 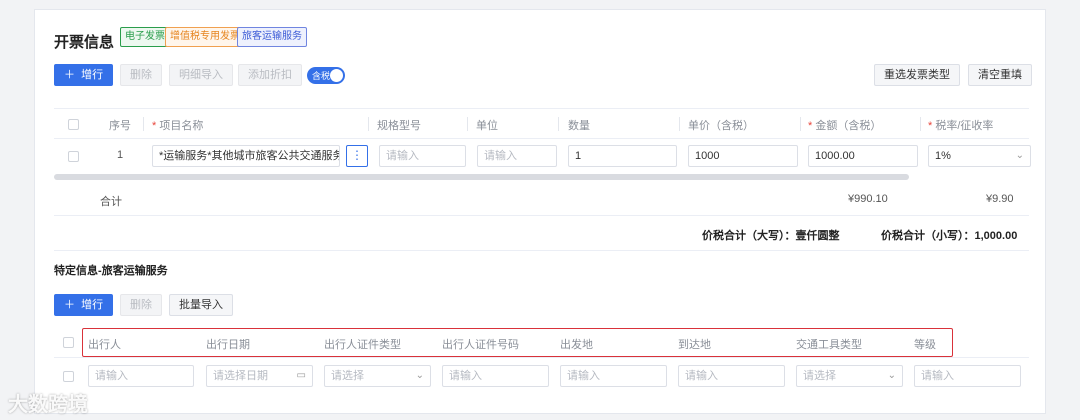 I want to click on grade-input: 请输入, so click(x=967, y=376).